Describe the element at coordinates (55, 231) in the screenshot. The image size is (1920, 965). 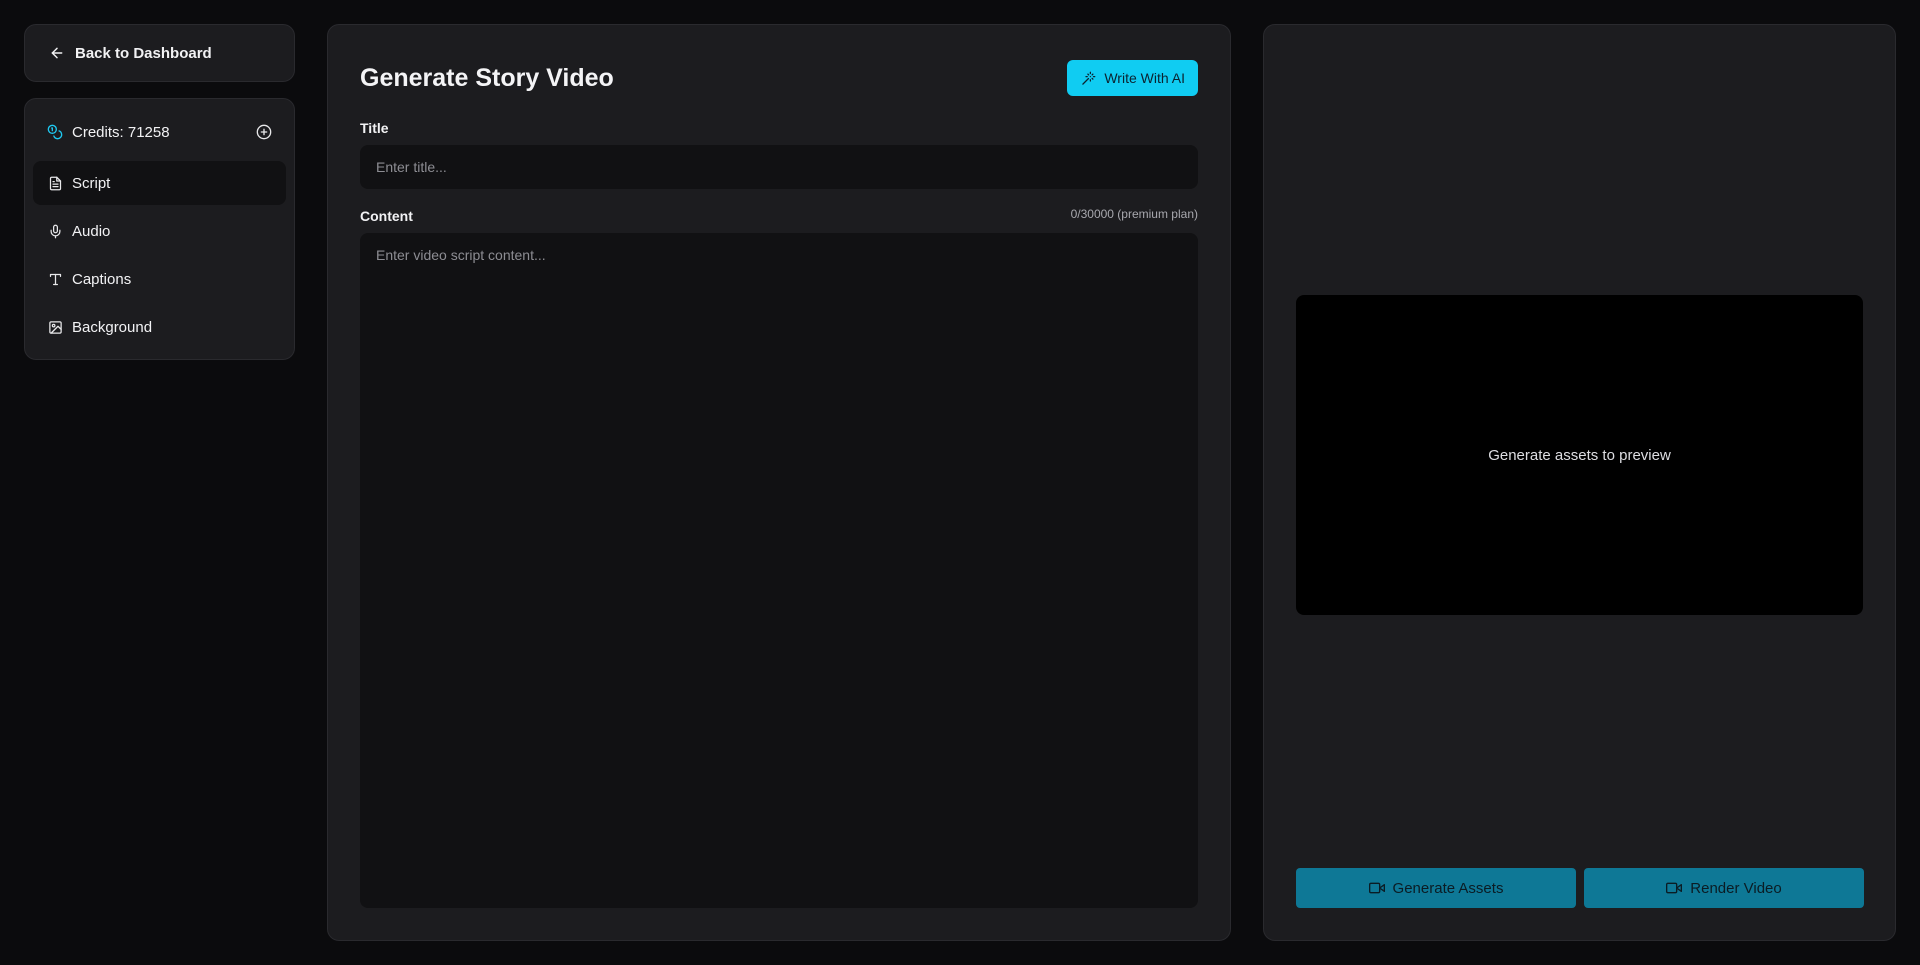
I see `mic-icon` at that location.